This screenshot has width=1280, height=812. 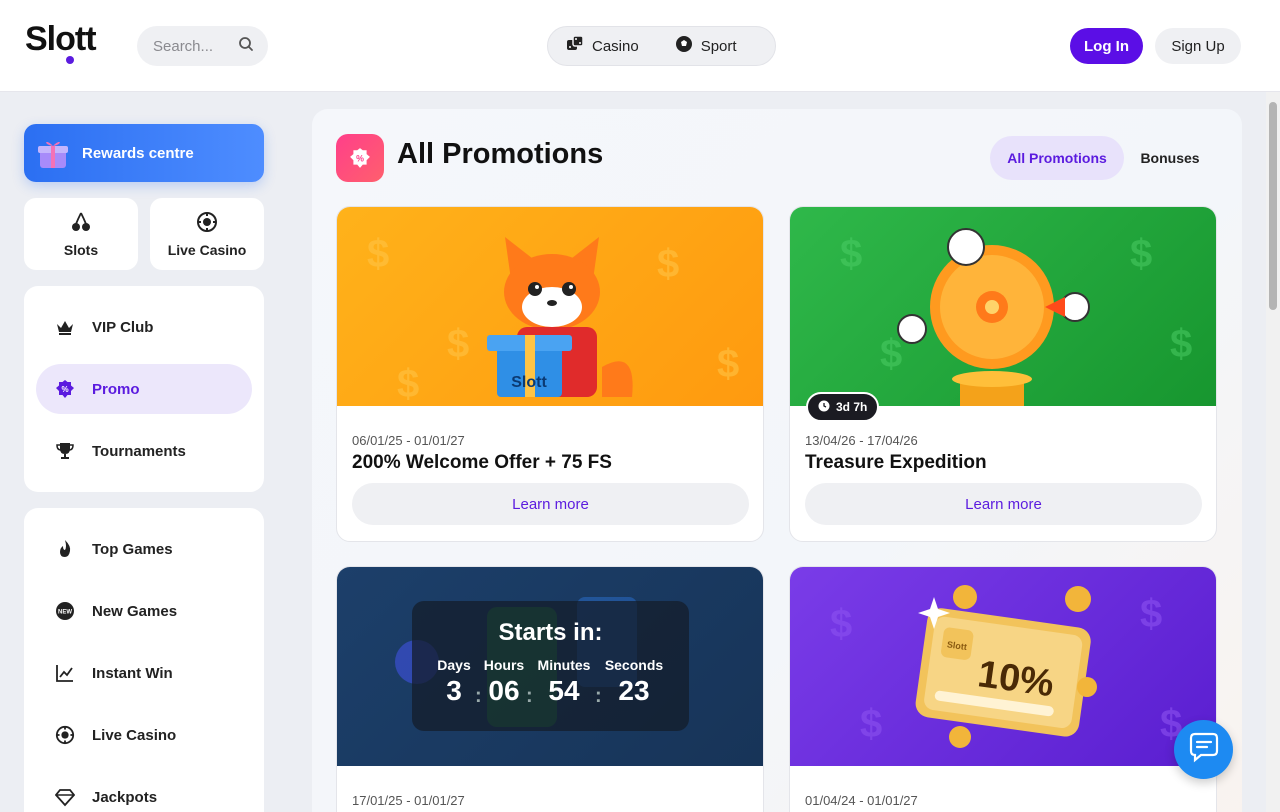 What do you see at coordinates (144, 389) in the screenshot?
I see `sidebar-item-promo: % Promo` at bounding box center [144, 389].